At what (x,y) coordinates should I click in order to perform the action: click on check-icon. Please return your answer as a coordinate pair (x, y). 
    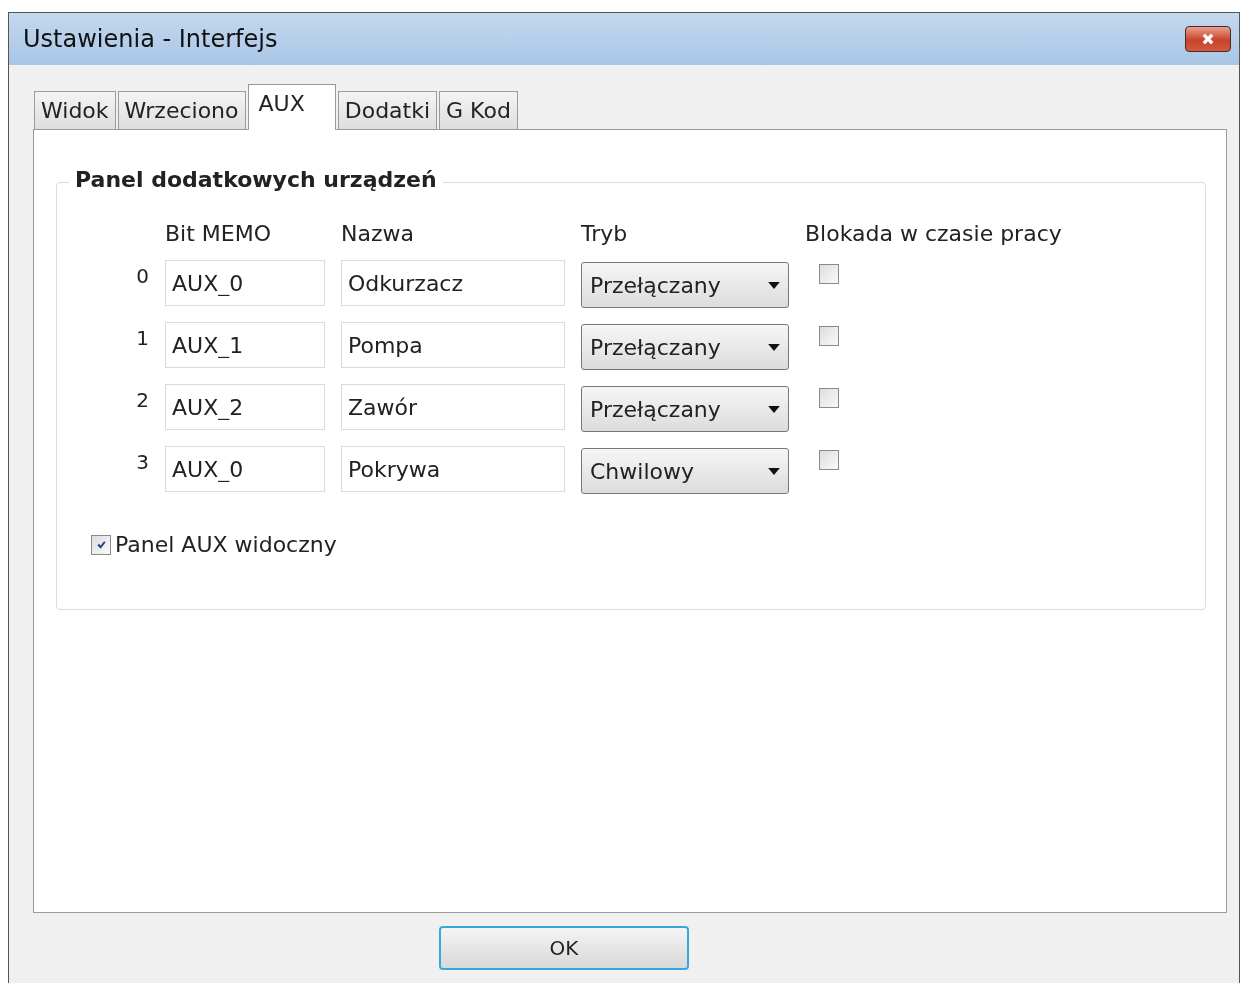
    Looking at the image, I should click on (101, 544).